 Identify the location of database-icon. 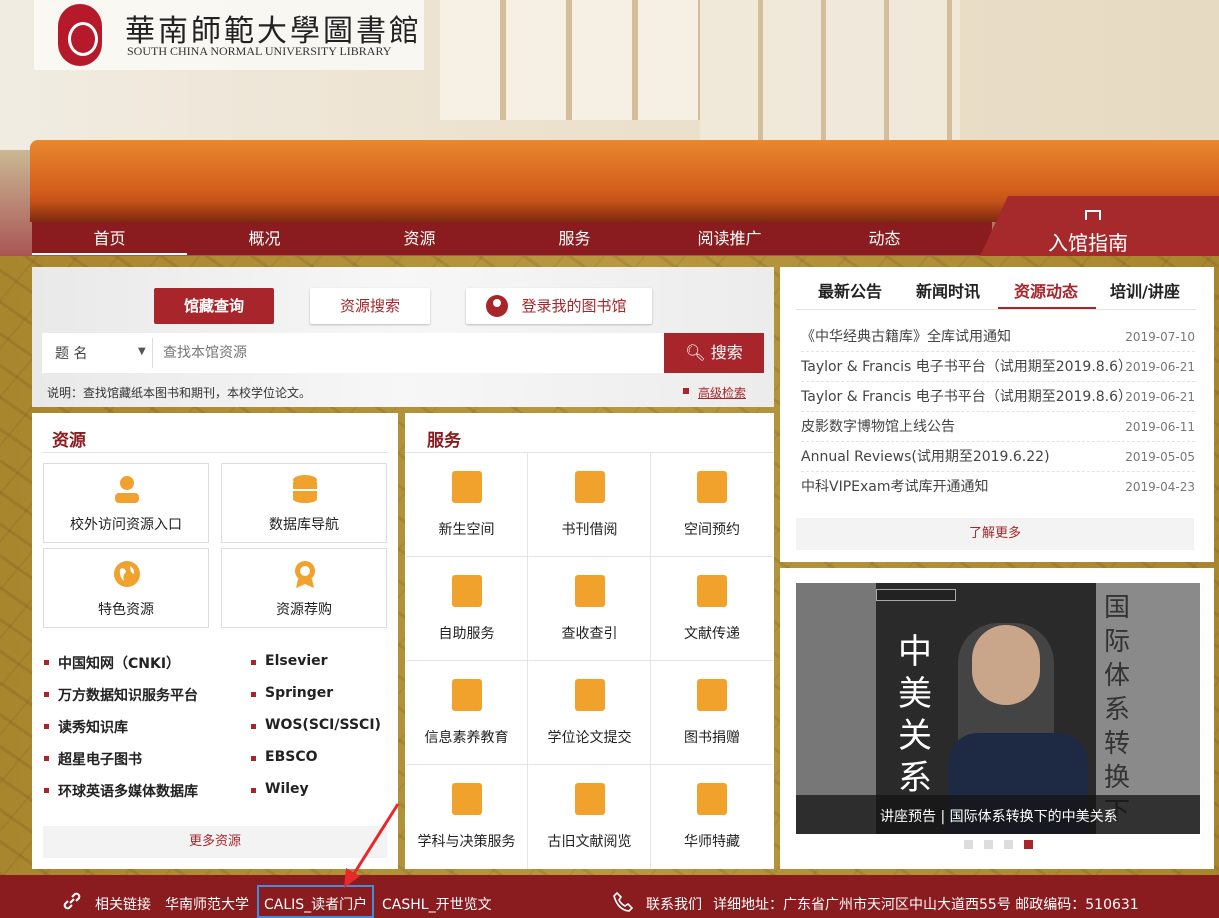
(305, 489).